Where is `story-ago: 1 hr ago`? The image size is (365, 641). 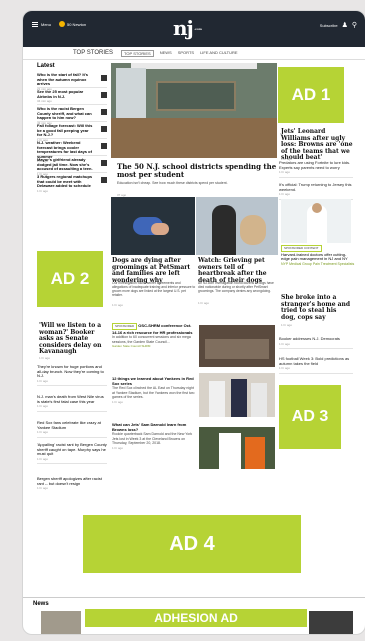 story-ago: 1 hr ago is located at coordinates (118, 401).